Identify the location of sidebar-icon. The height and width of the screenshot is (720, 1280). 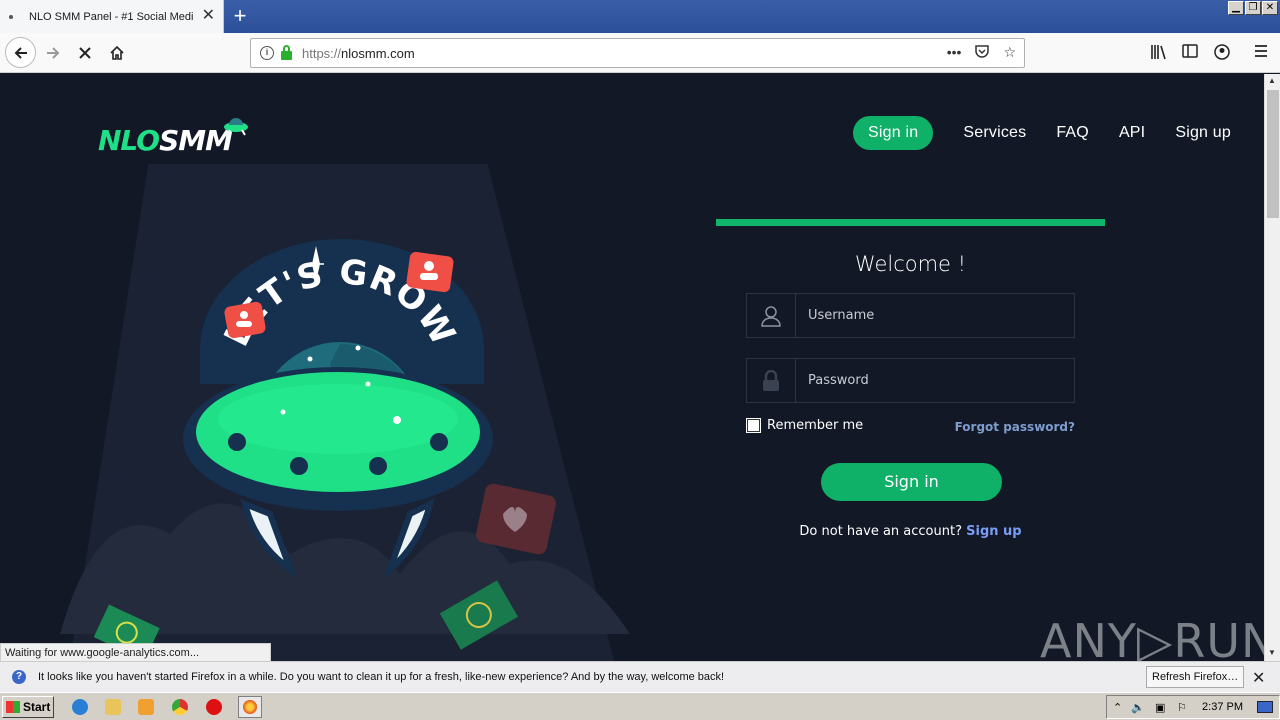
(1190, 53).